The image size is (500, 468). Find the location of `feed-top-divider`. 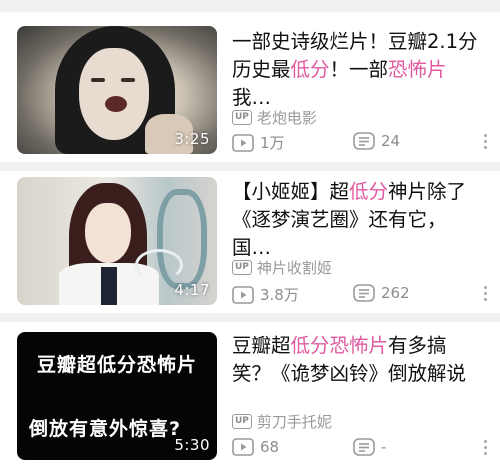

feed-top-divider is located at coordinates (250, 6).